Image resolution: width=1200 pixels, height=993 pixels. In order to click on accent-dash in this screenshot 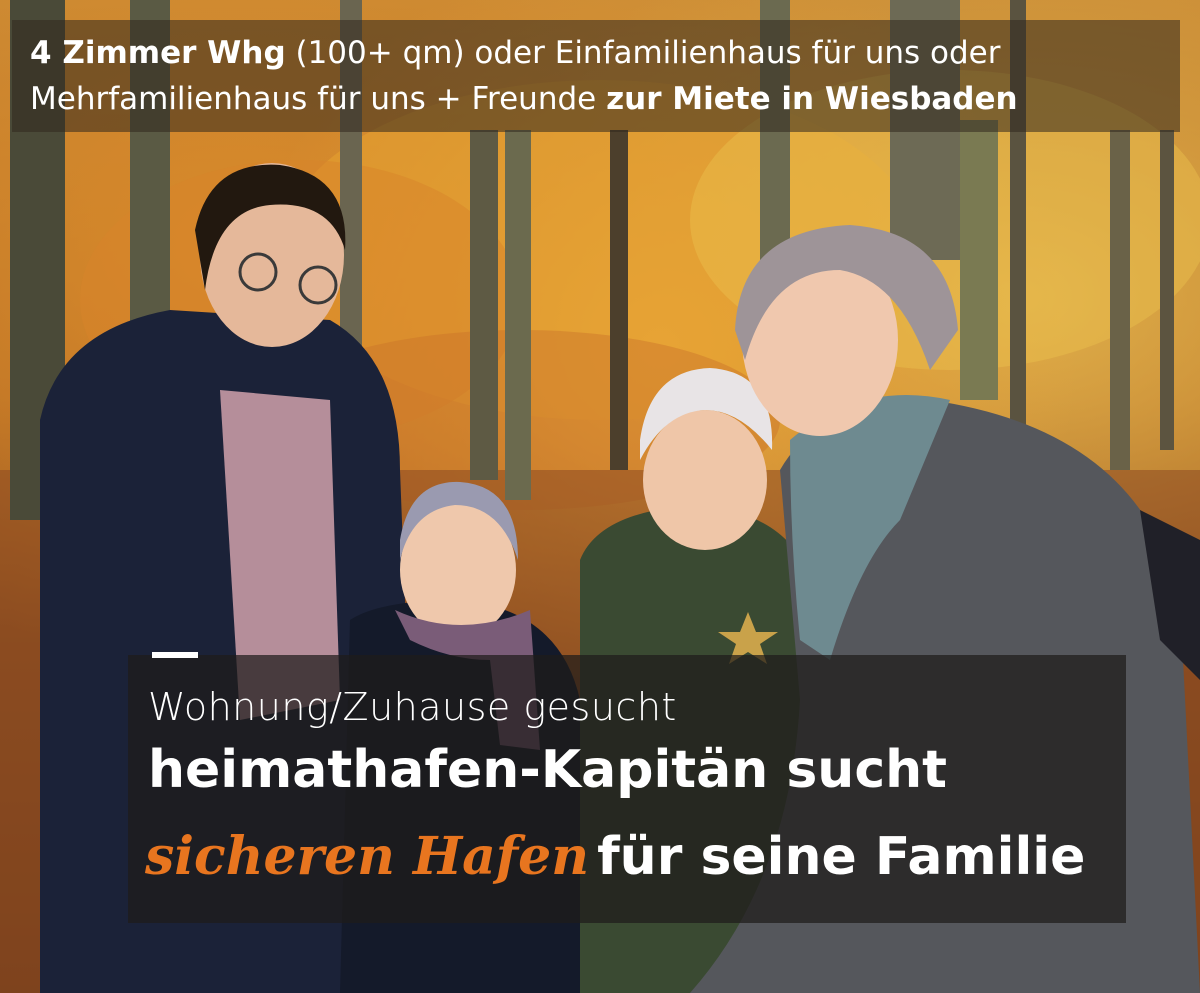, I will do `click(175, 655)`.